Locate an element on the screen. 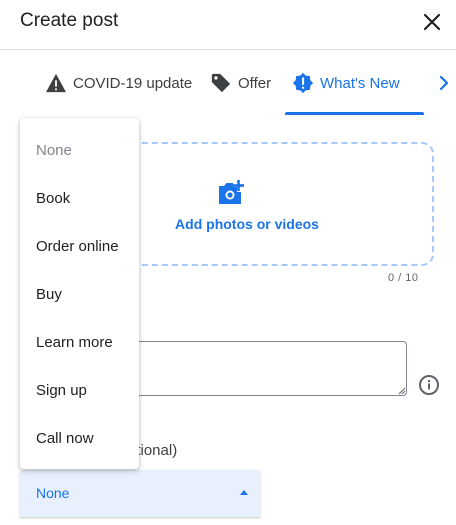  tag-icon is located at coordinates (221, 83).